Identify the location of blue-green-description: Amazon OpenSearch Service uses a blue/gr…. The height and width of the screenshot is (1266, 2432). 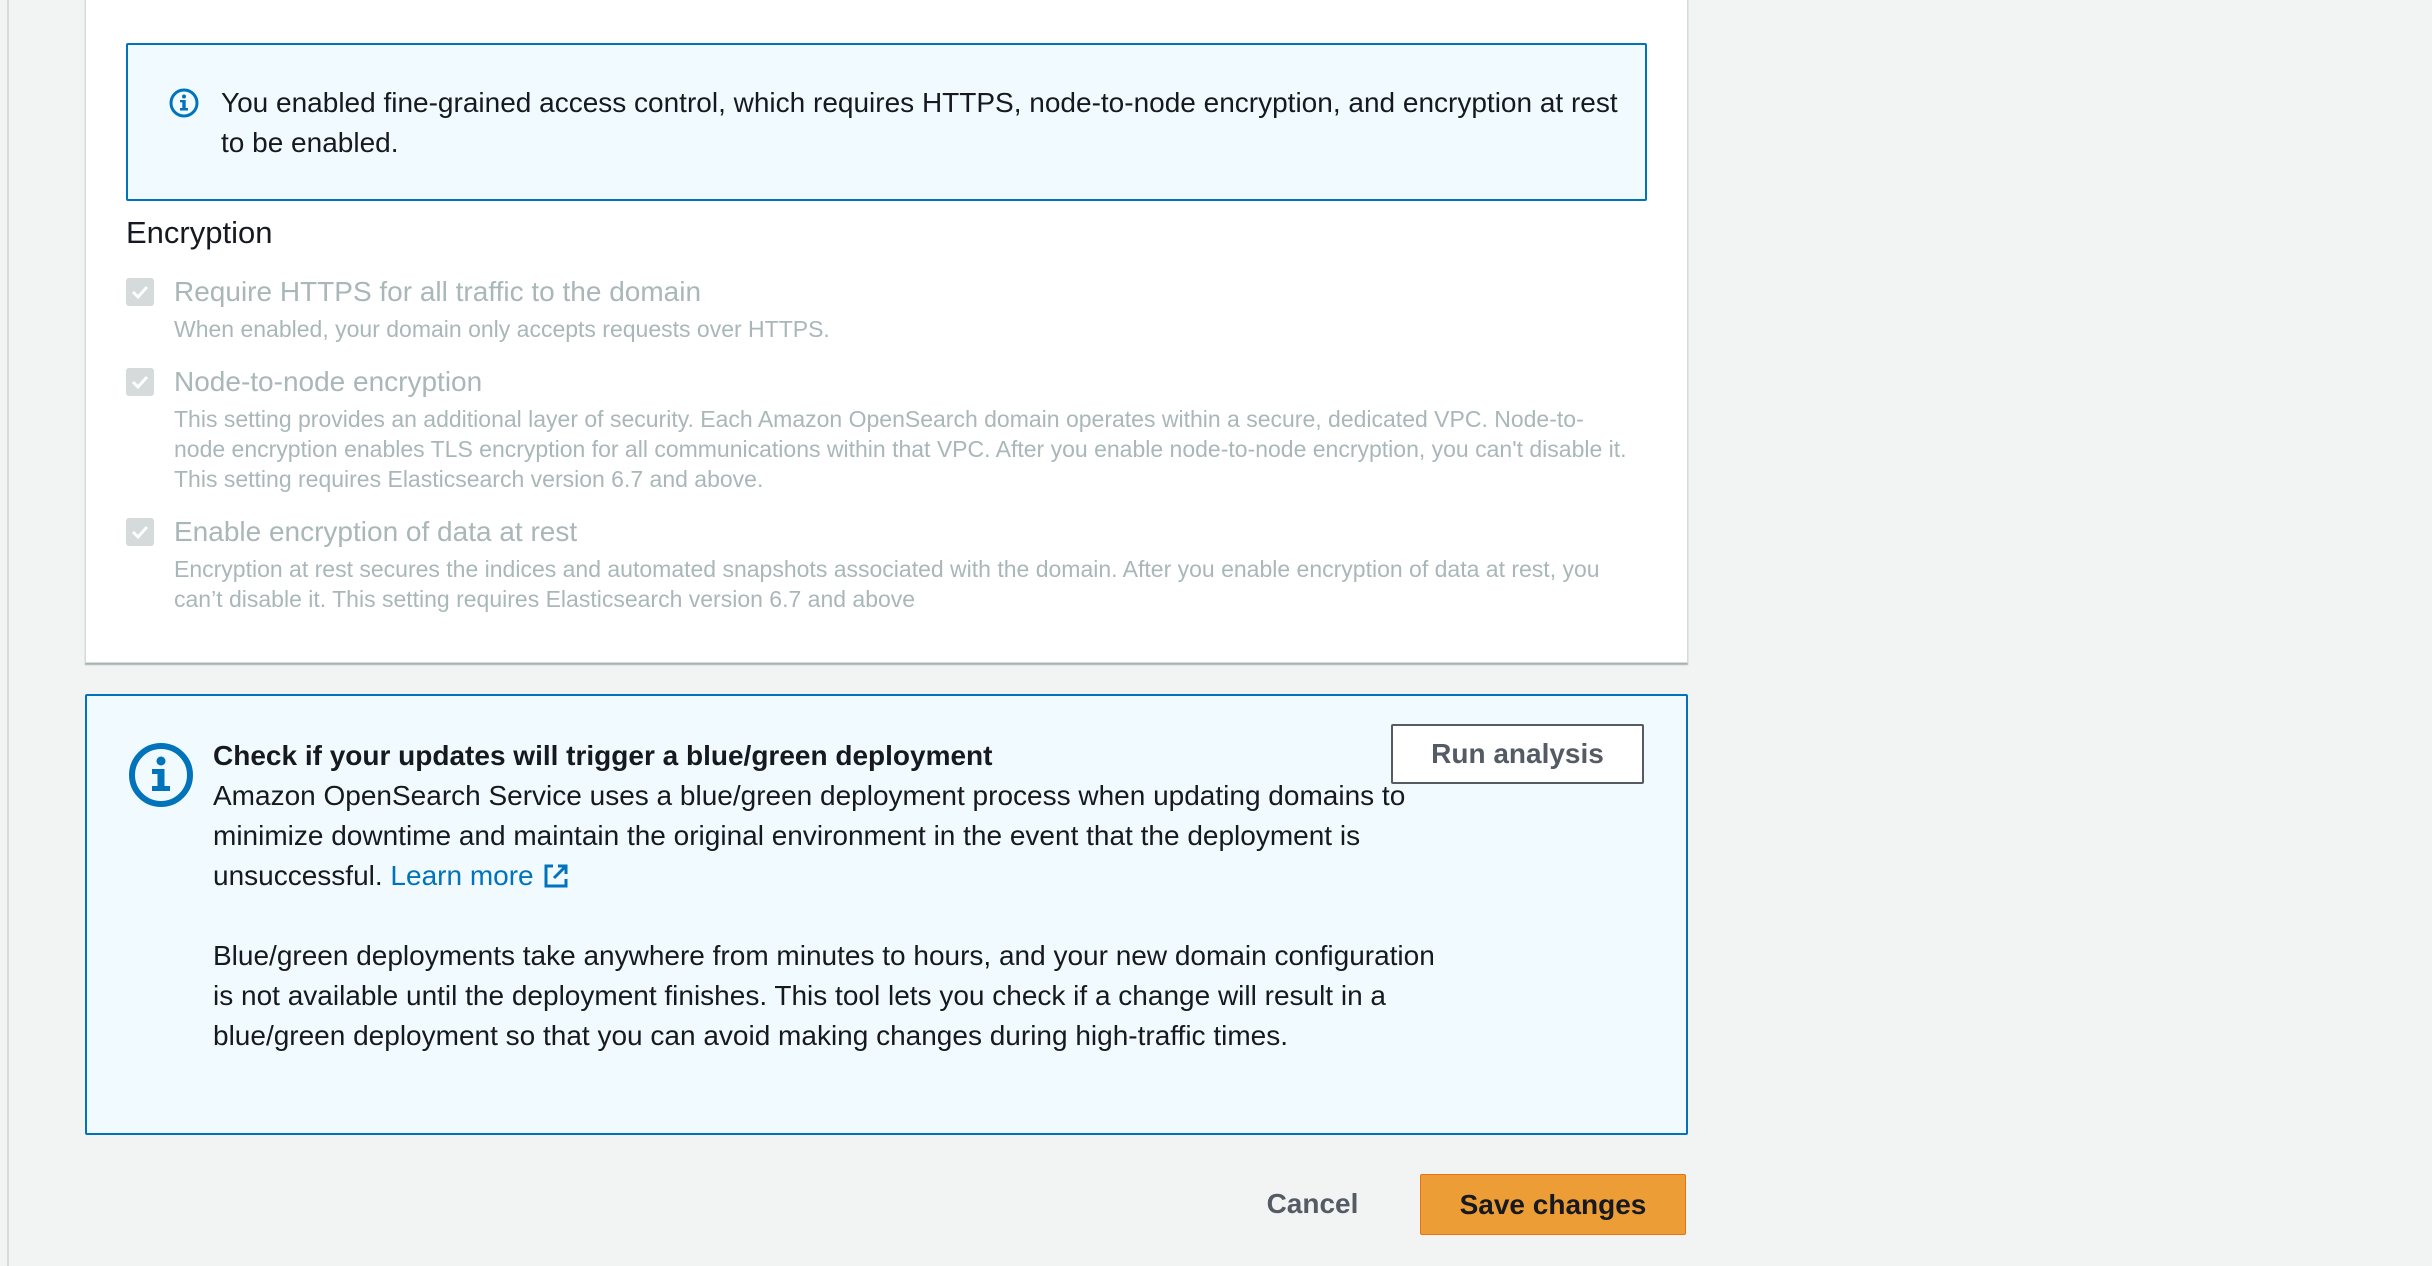
(828, 838).